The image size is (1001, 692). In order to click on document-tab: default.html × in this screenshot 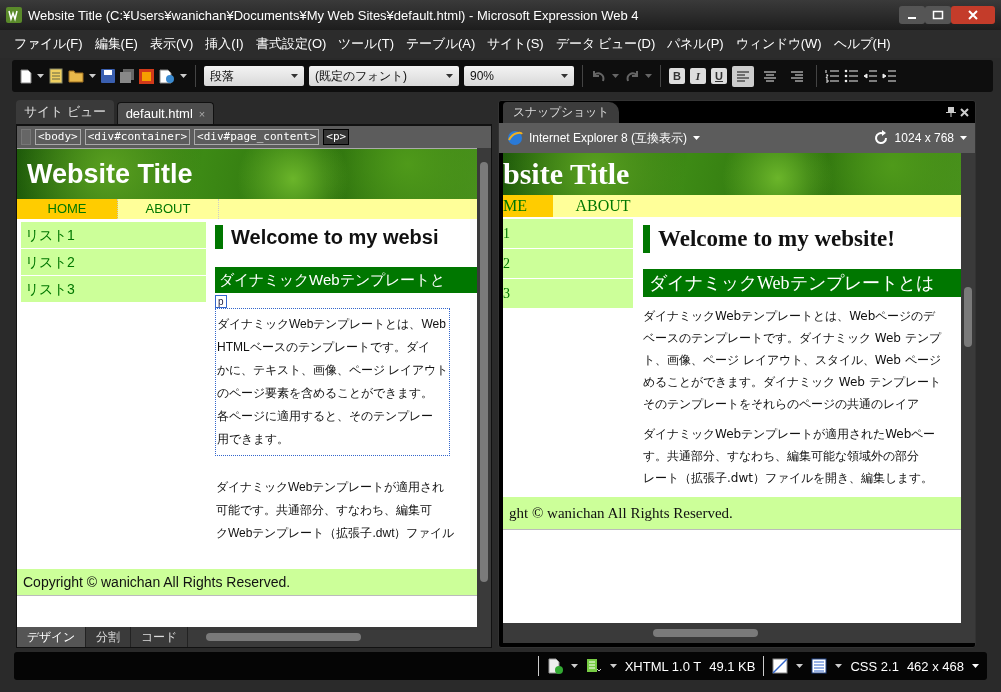, I will do `click(165, 113)`.